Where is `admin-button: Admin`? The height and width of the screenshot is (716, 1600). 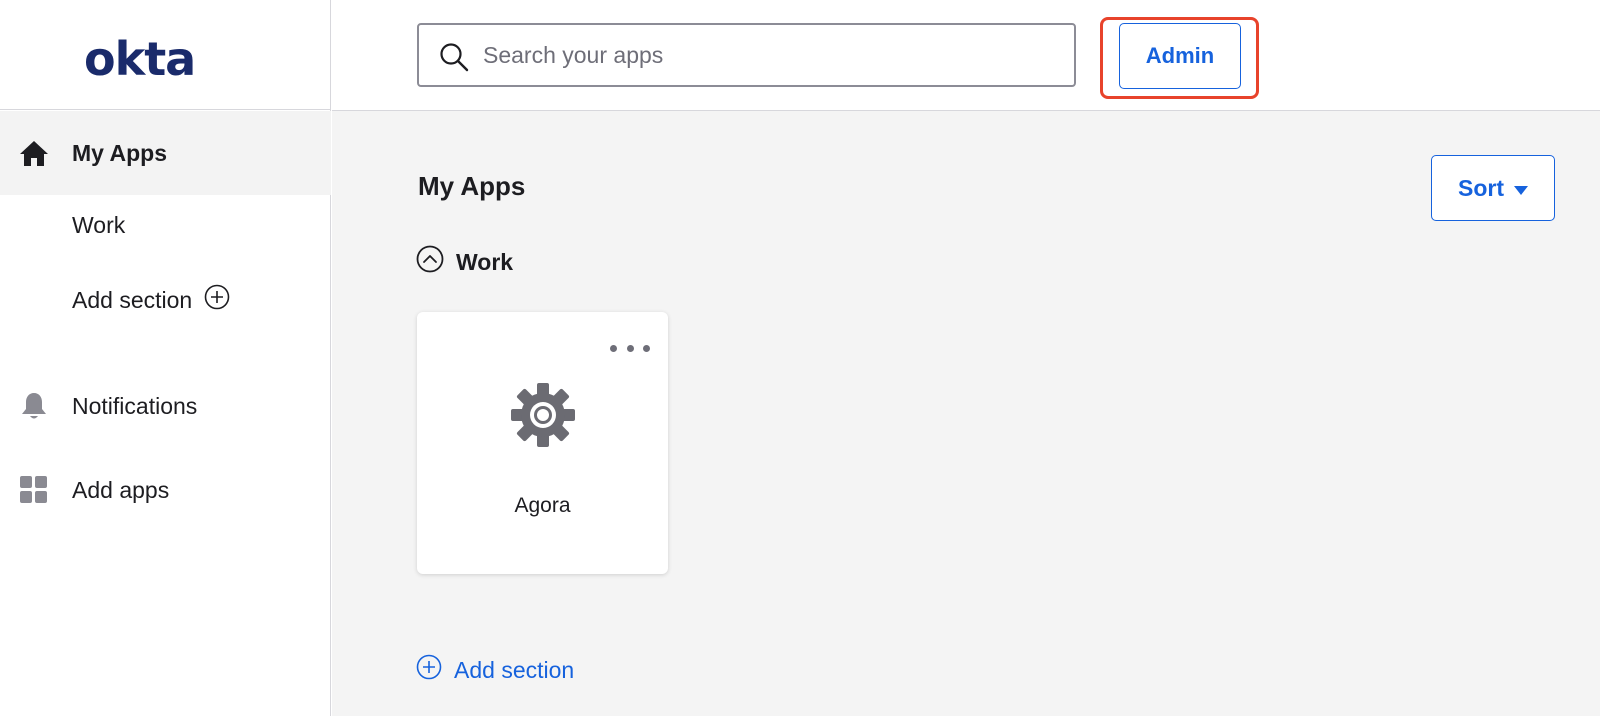 admin-button: Admin is located at coordinates (1180, 56).